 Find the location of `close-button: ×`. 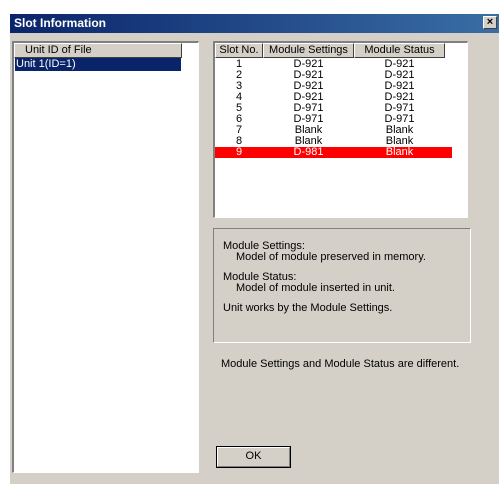

close-button: × is located at coordinates (490, 22).